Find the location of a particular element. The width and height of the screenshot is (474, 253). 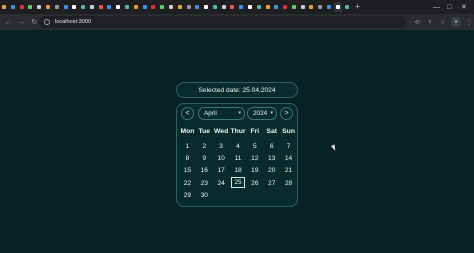

close-icon: ✕ is located at coordinates (464, 7).